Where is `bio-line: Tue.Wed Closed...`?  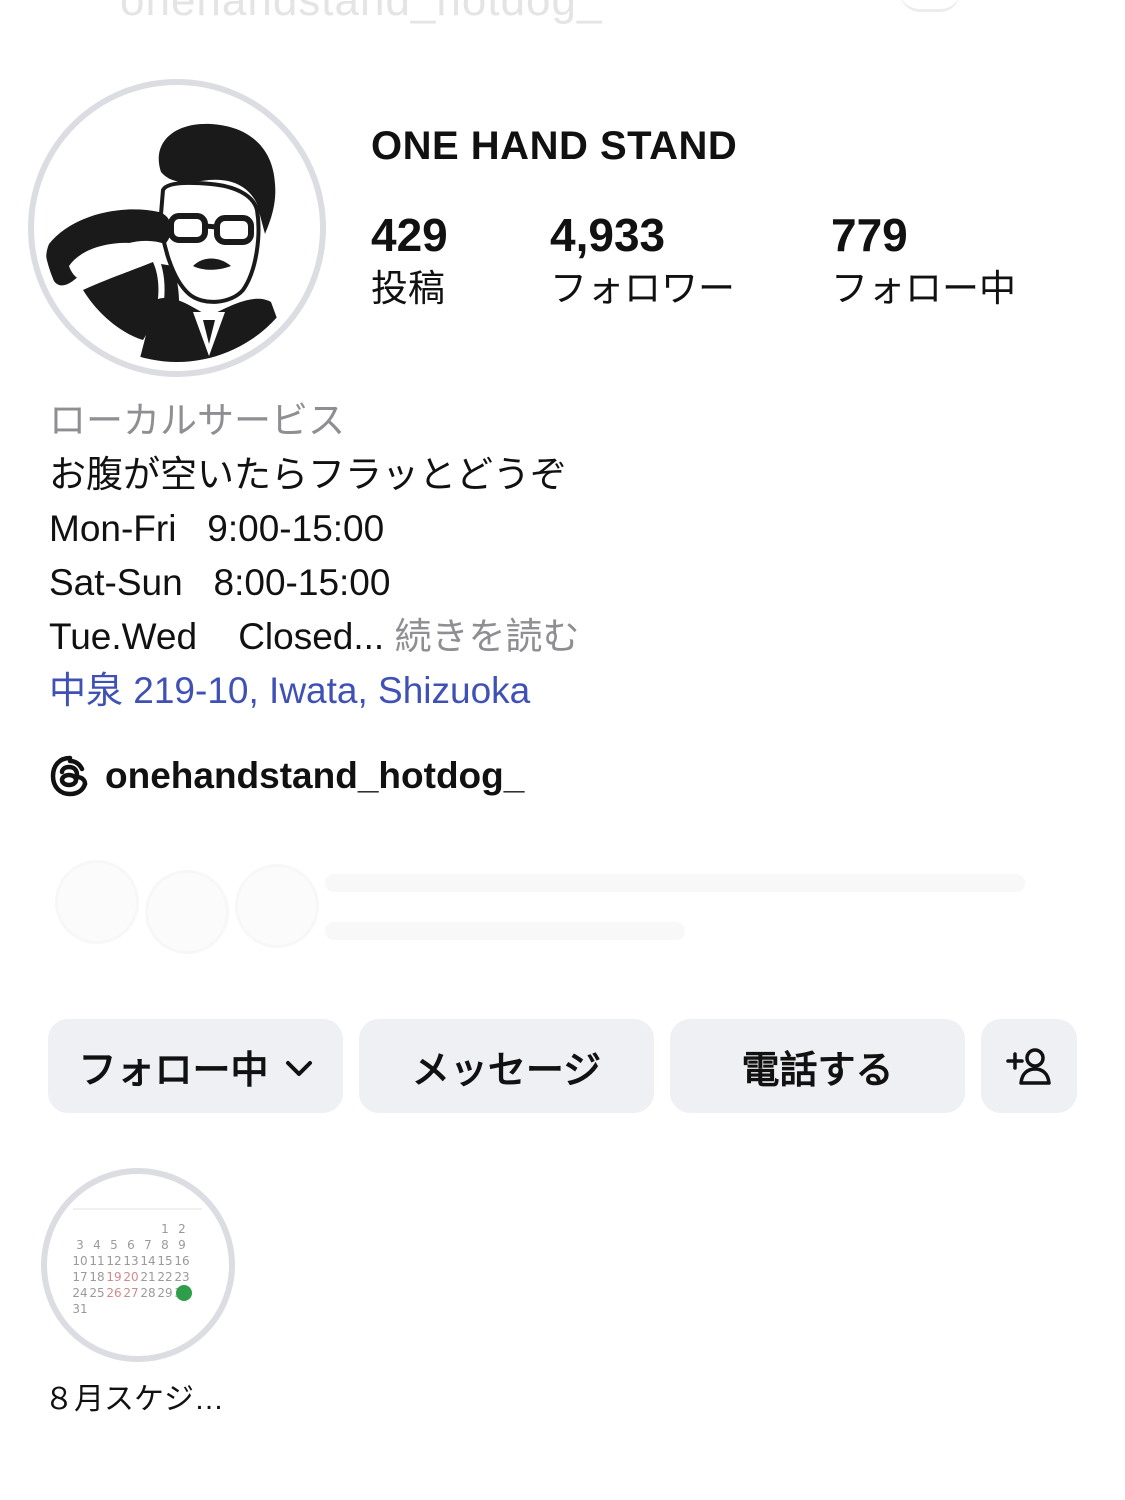 bio-line: Tue.Wed Closed... is located at coordinates (217, 636).